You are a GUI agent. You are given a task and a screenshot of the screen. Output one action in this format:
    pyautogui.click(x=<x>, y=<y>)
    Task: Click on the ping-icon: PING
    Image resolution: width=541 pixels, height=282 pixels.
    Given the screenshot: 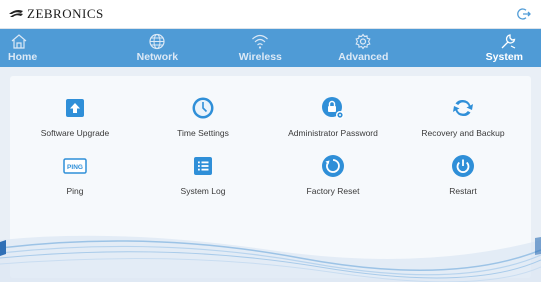 What is the action you would take?
    pyautogui.click(x=75, y=166)
    